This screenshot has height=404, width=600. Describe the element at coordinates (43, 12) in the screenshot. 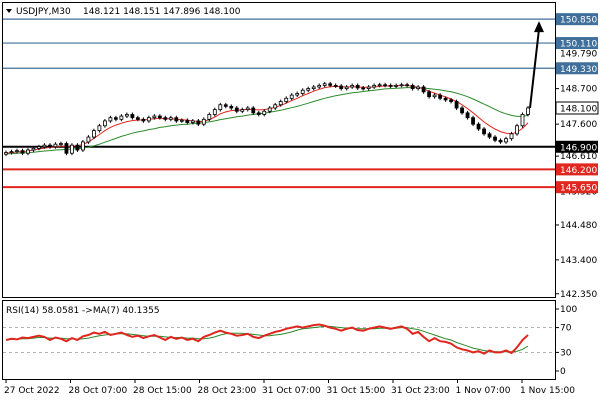

I see `symbol-label: USDJPY,M30` at that location.